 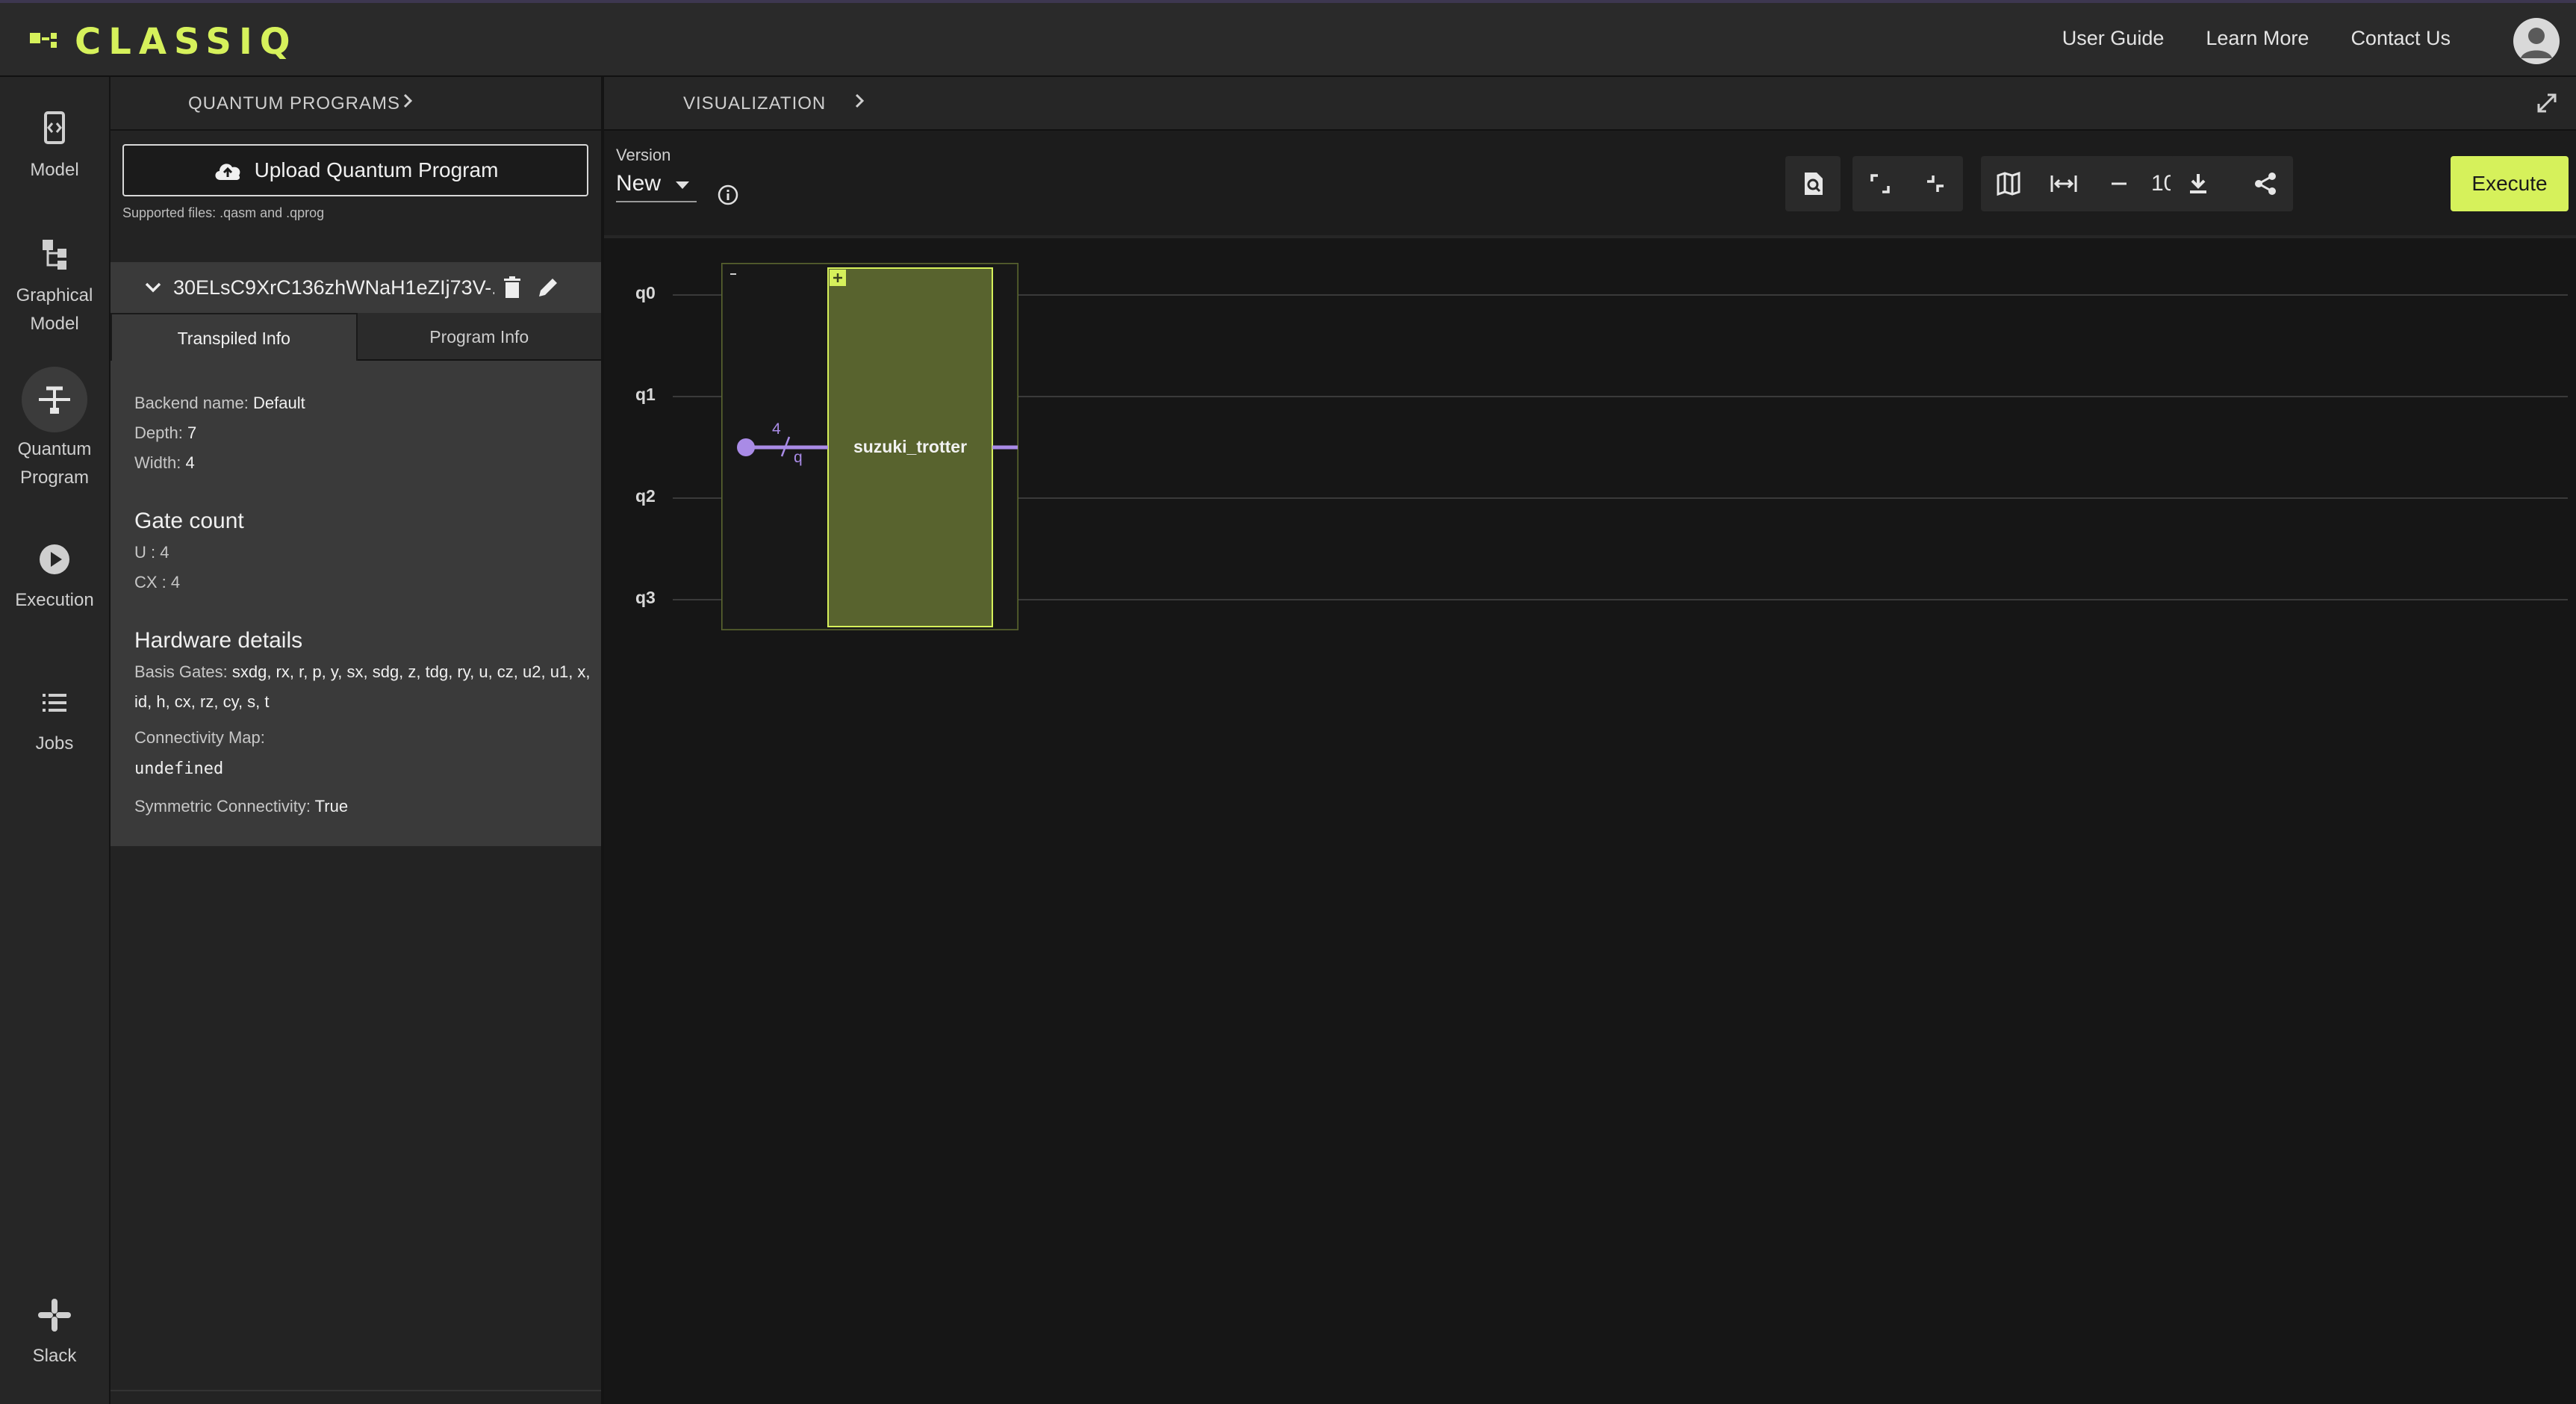 What do you see at coordinates (43, 40) in the screenshot?
I see `logo-mark-icon` at bounding box center [43, 40].